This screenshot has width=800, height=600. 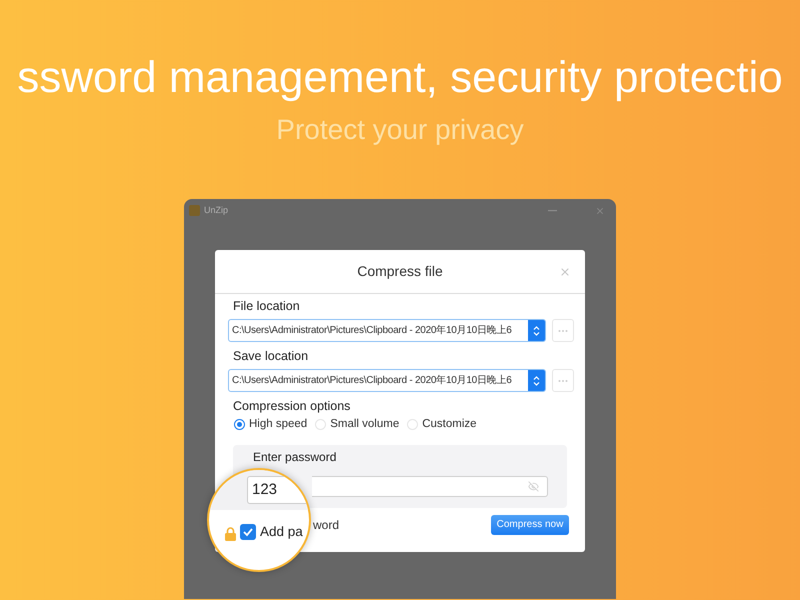 What do you see at coordinates (552, 211) in the screenshot?
I see `minimize-icon` at bounding box center [552, 211].